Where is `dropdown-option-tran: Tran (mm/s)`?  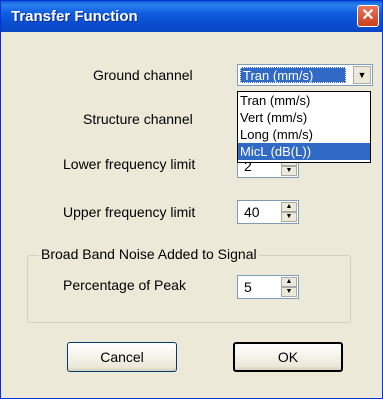 dropdown-option-tran: Tran (mm/s) is located at coordinates (304, 100).